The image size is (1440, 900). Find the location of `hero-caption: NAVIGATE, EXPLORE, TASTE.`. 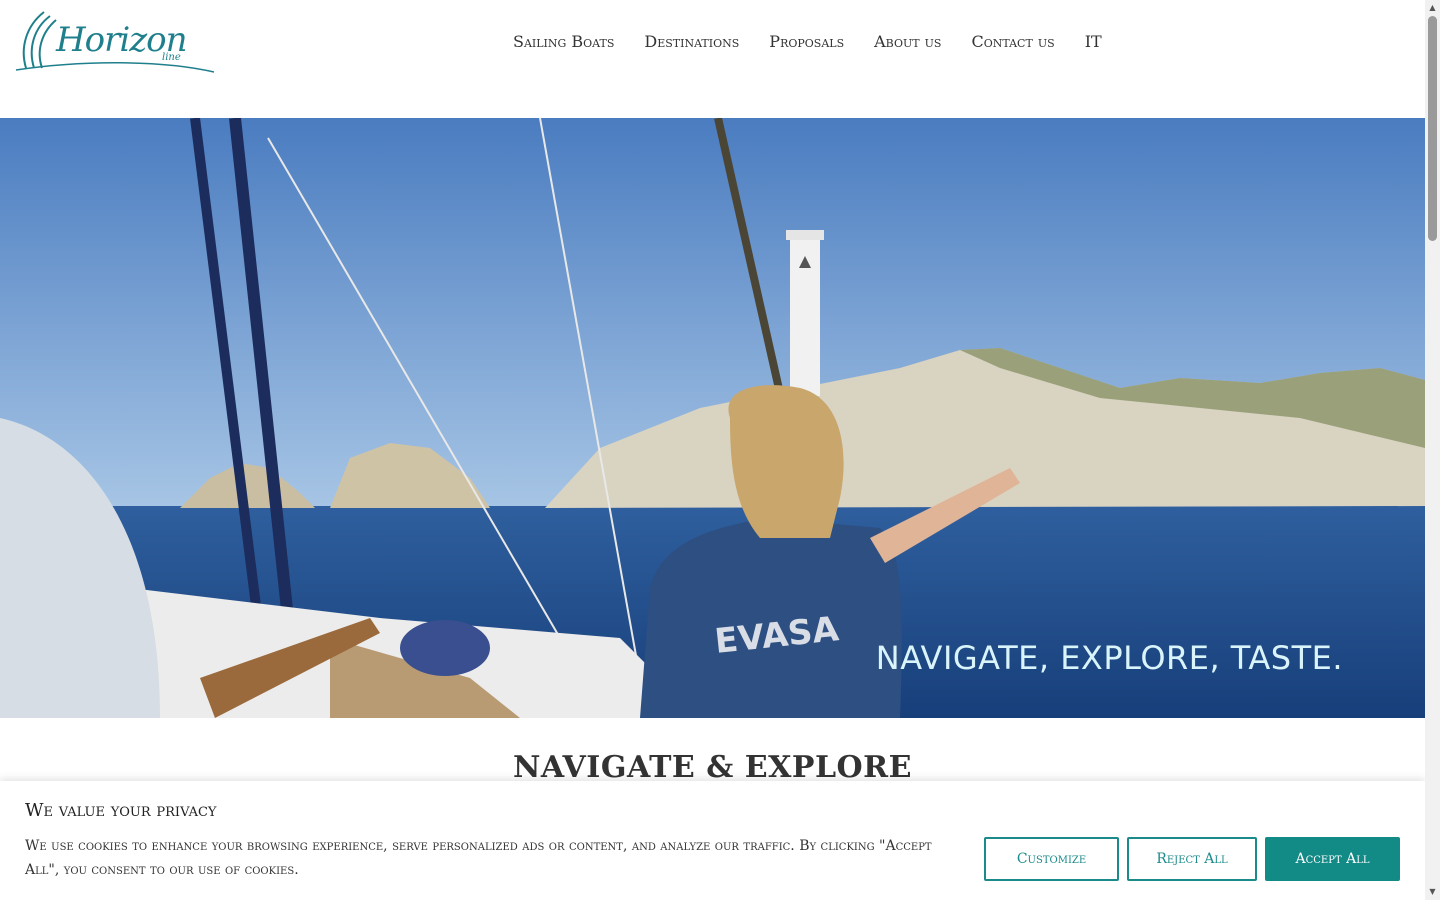

hero-caption: NAVIGATE, EXPLORE, TASTE. is located at coordinates (1109, 658).